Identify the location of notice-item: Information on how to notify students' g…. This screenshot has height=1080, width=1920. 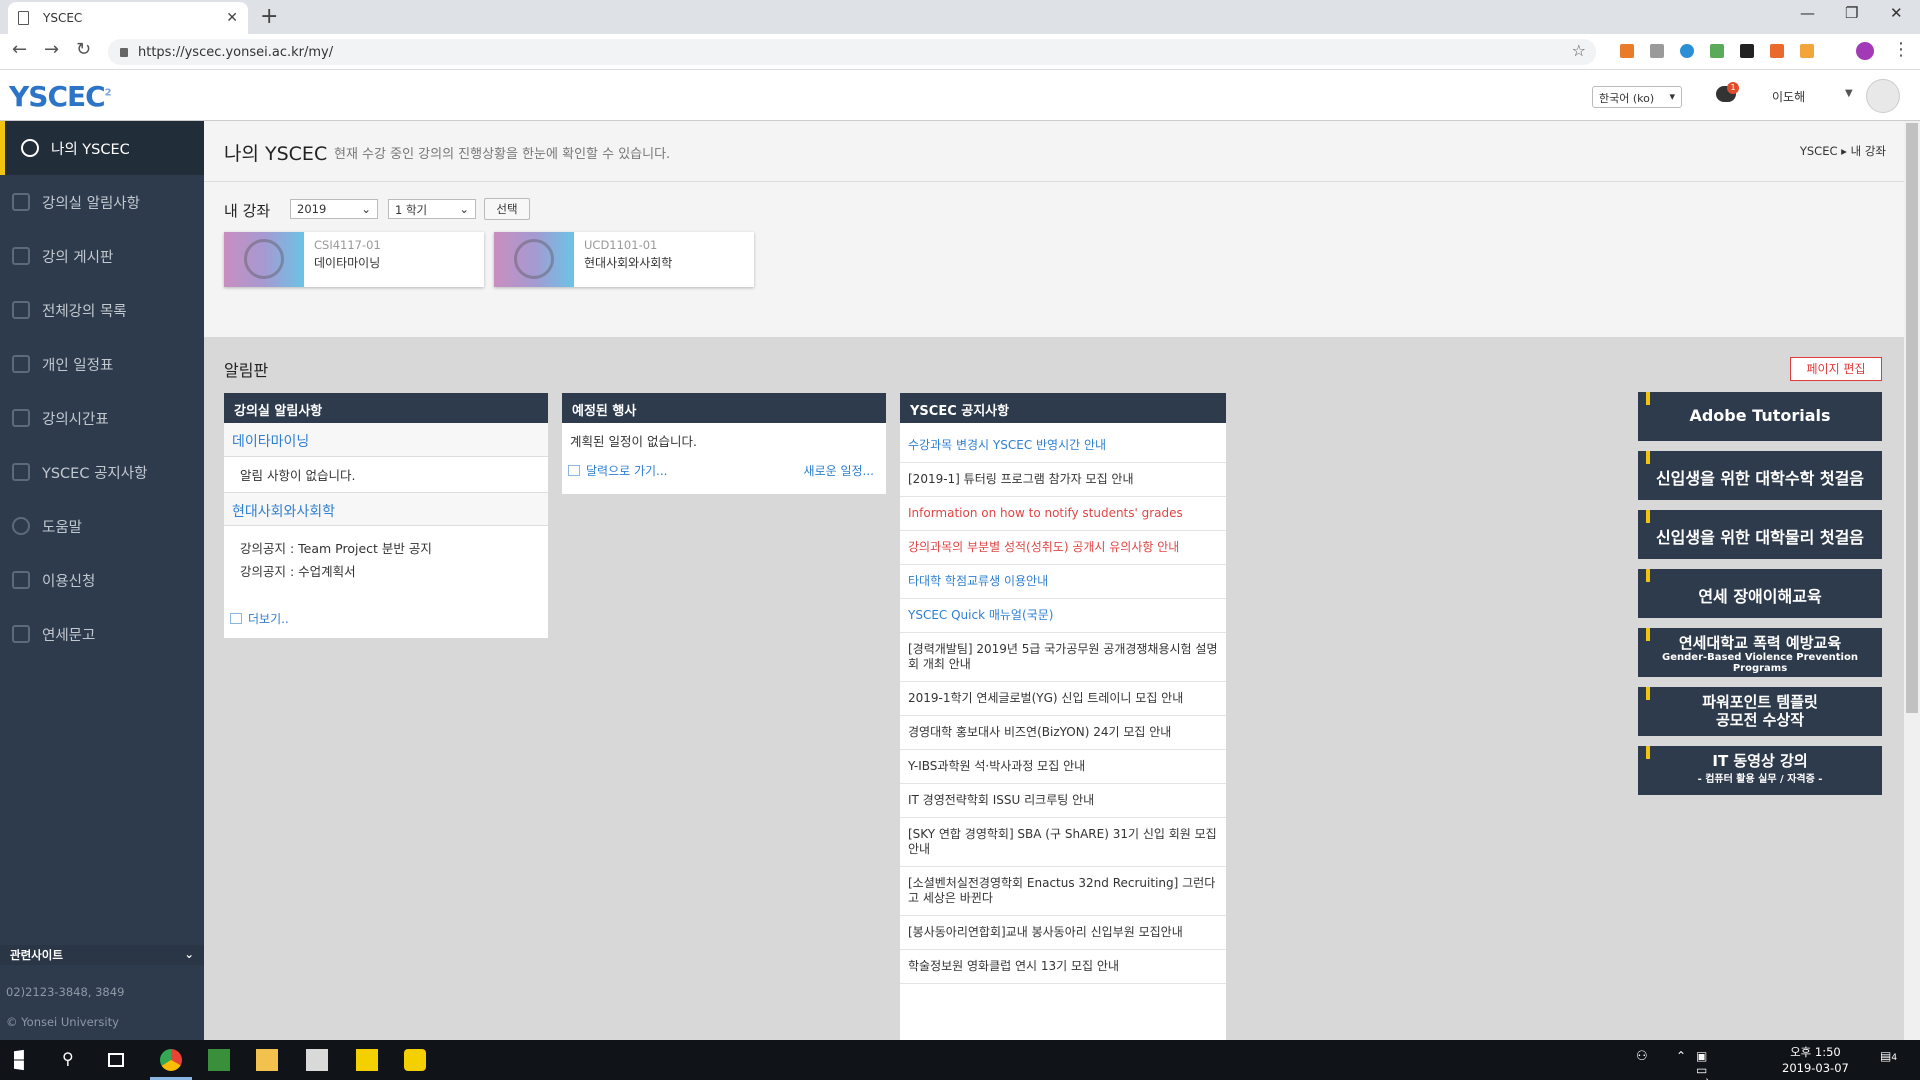
(1063, 514).